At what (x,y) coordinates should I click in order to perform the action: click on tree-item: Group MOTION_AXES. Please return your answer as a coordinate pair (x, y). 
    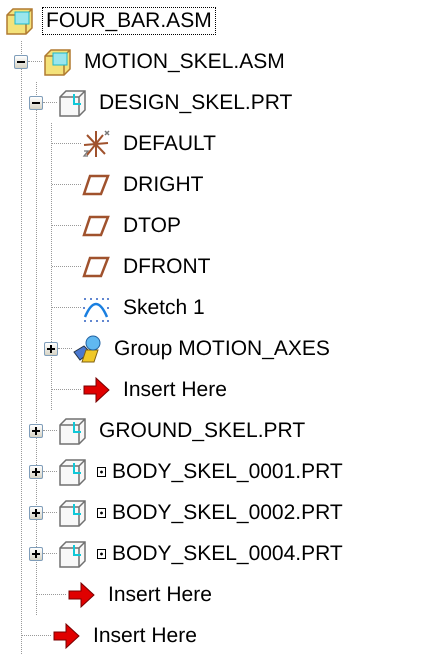
    Looking at the image, I should click on (222, 348).